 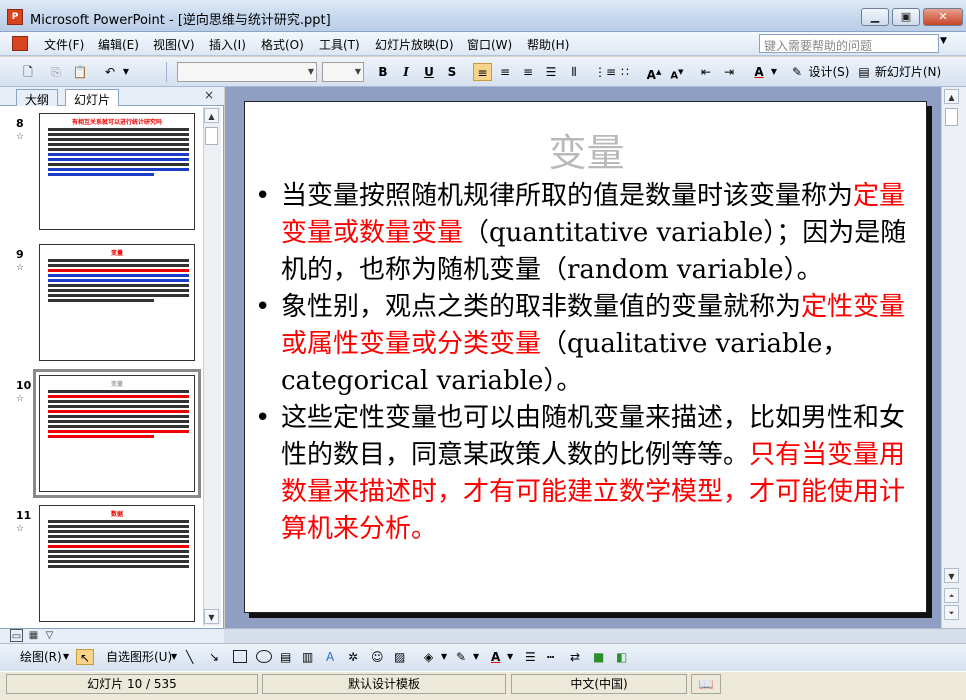 I want to click on menu-window: 窗口(W), so click(x=489, y=44).